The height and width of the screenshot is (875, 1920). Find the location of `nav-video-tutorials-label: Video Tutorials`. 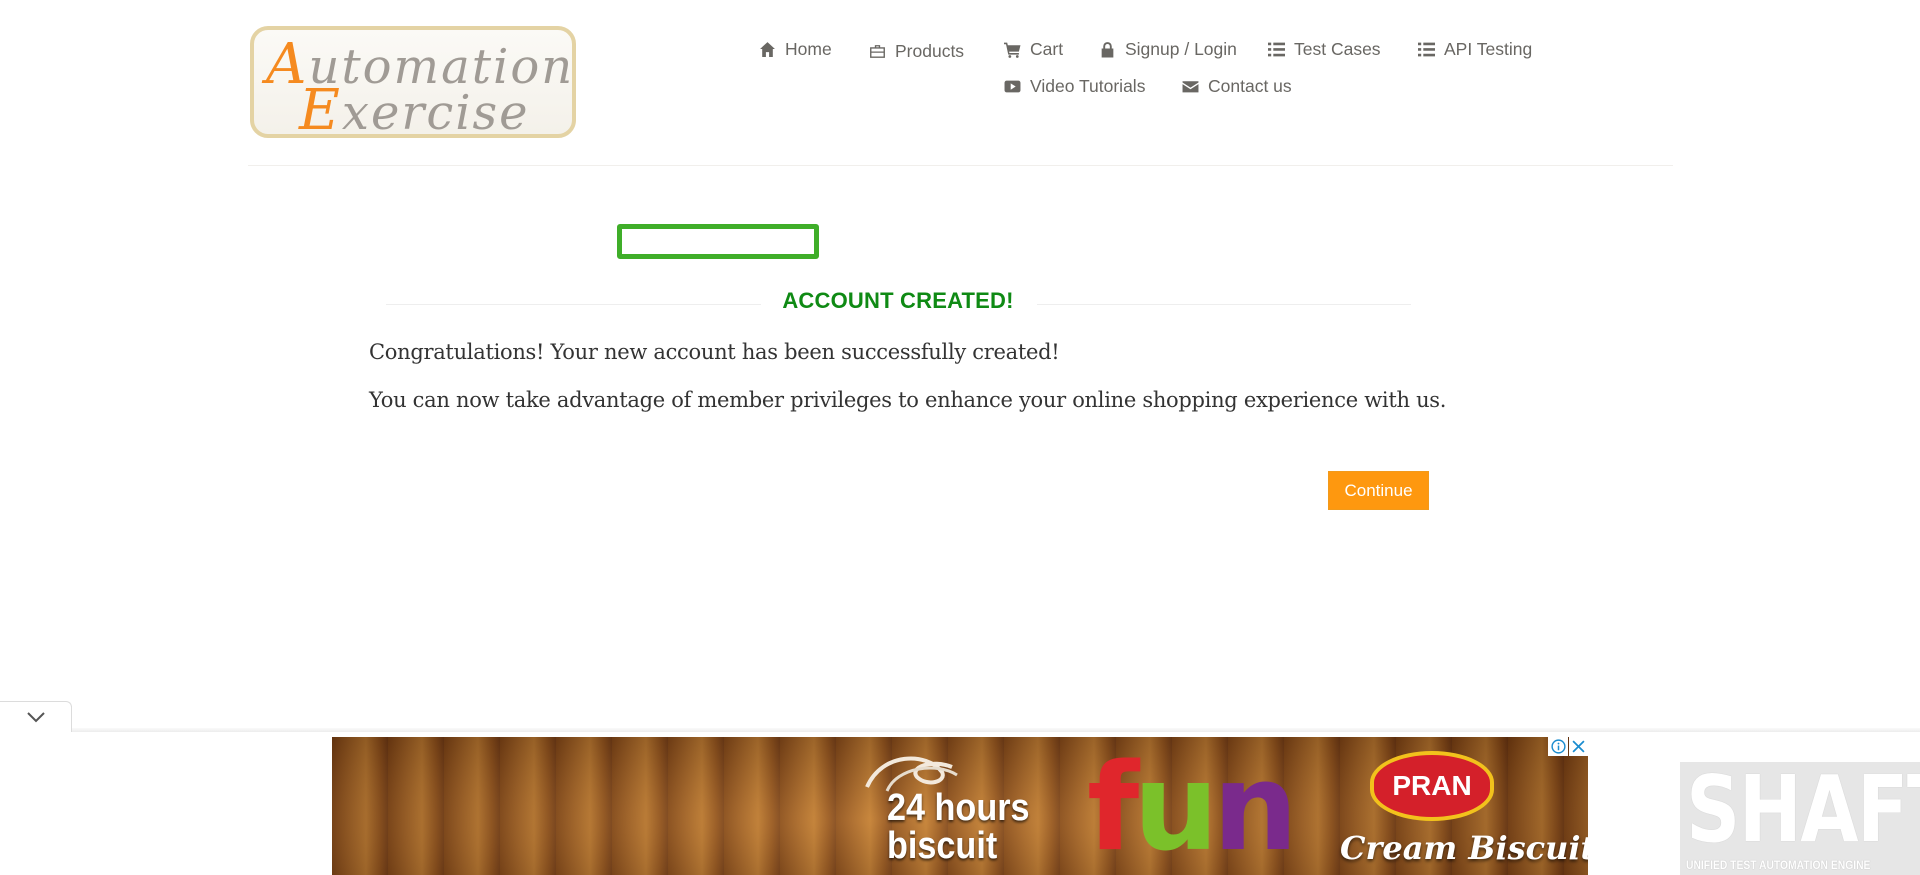

nav-video-tutorials-label: Video Tutorials is located at coordinates (1088, 86).